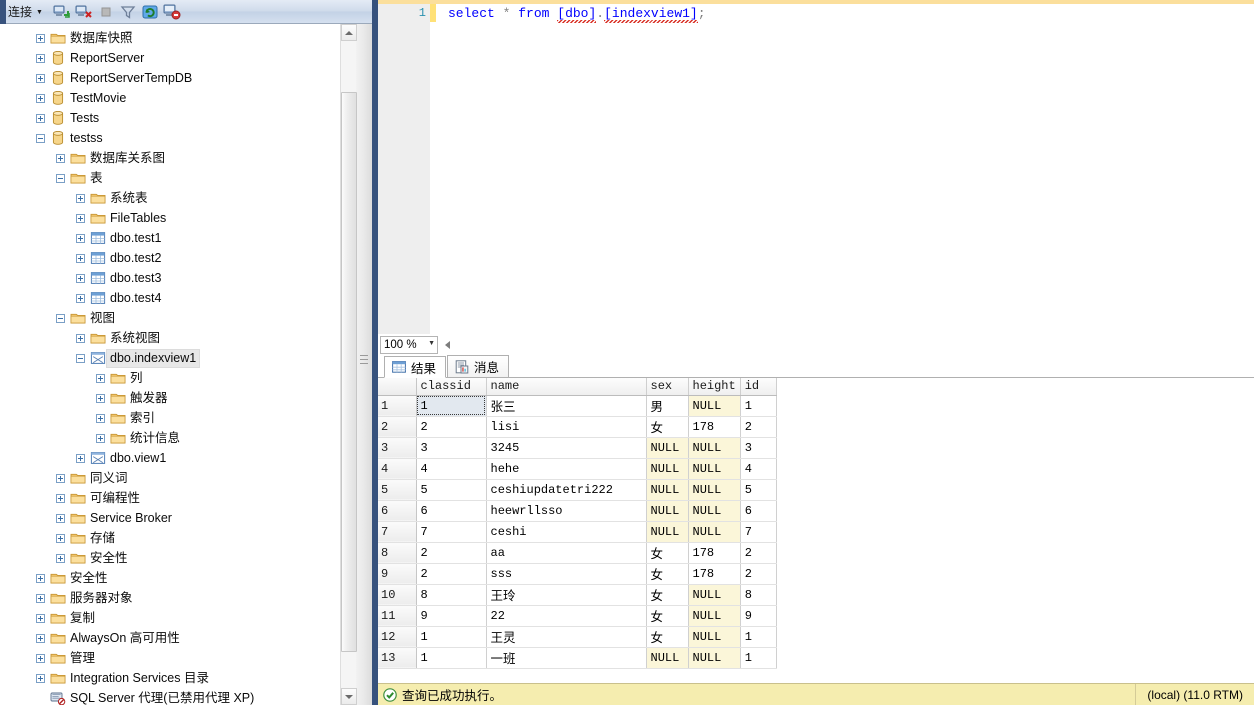  What do you see at coordinates (178, 398) in the screenshot?
I see `tree-item-18: 触发器` at bounding box center [178, 398].